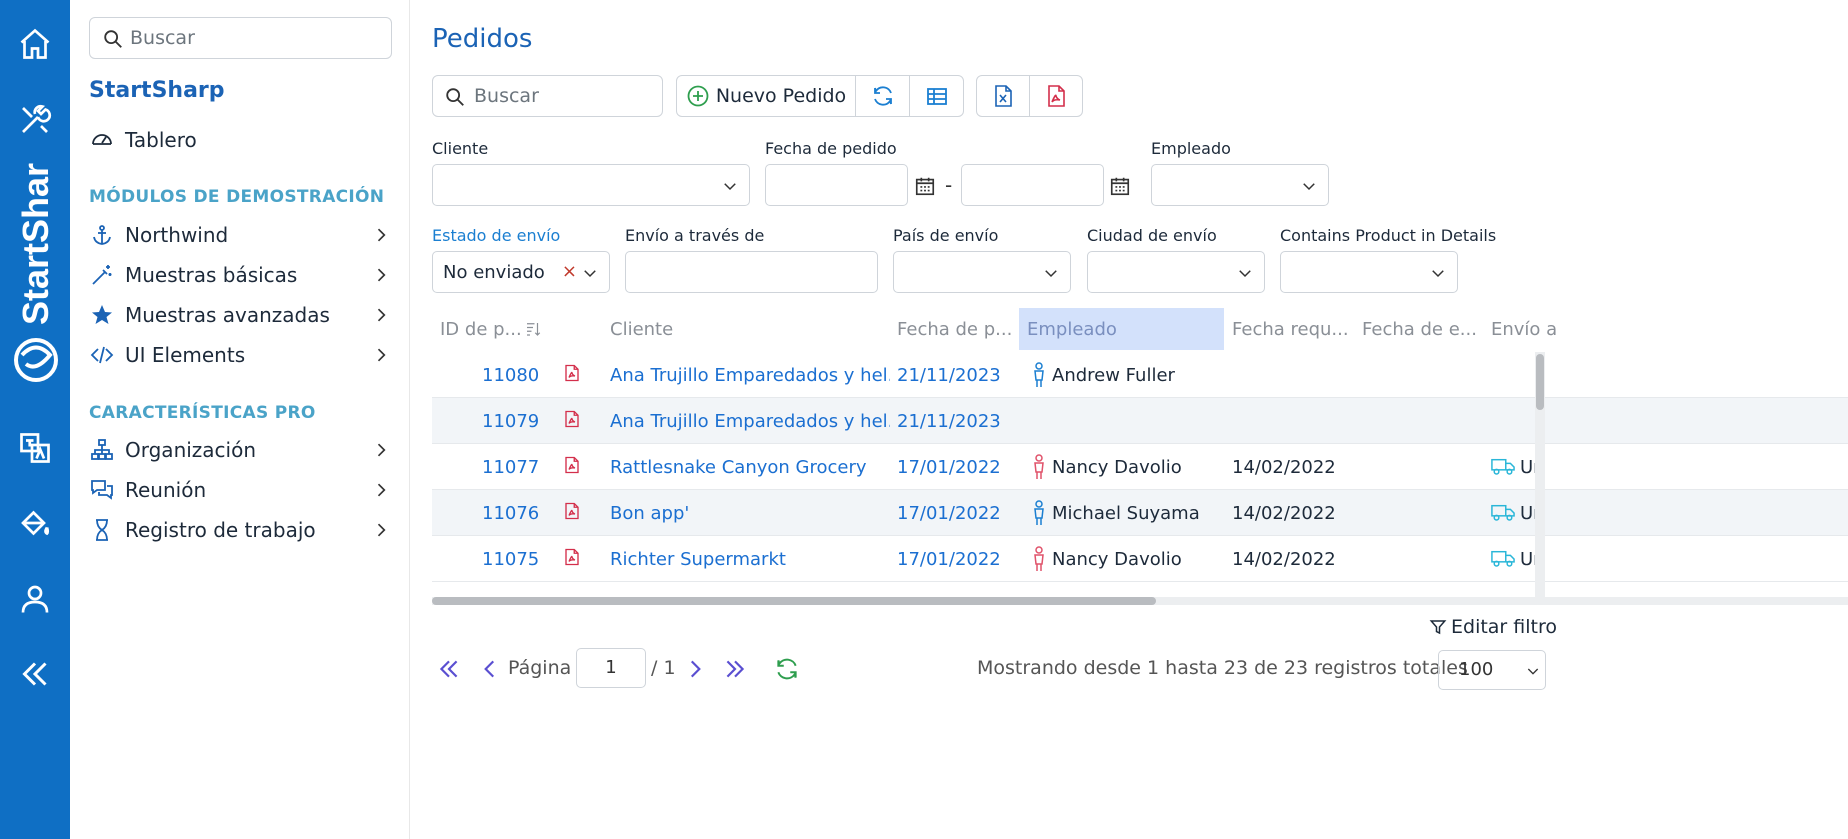  Describe the element at coordinates (177, 235) in the screenshot. I see `sidebar-item-label: Northwind` at that location.